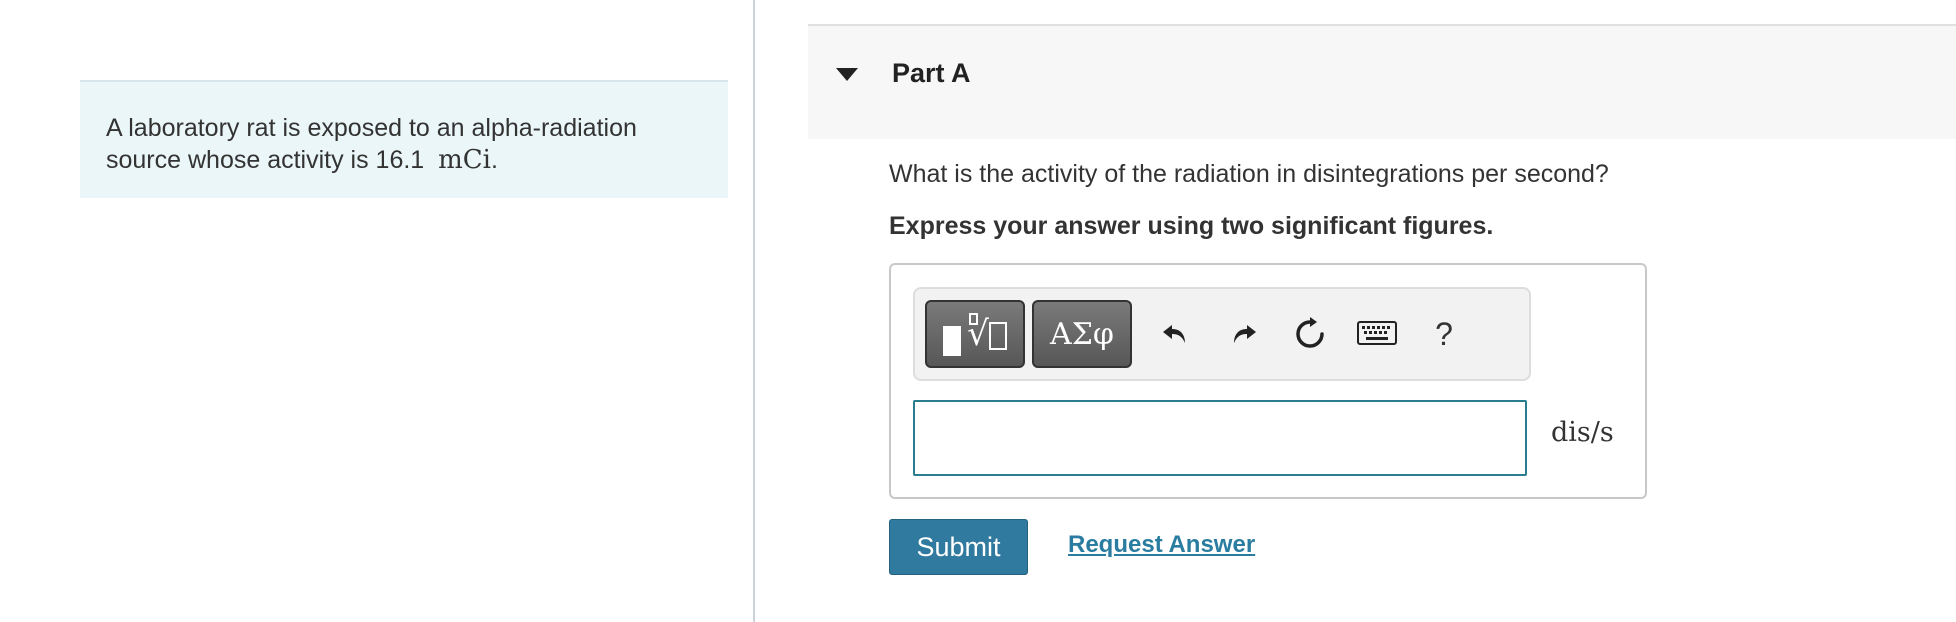 The image size is (1956, 622). I want to click on help-button: ?, so click(1444, 334).